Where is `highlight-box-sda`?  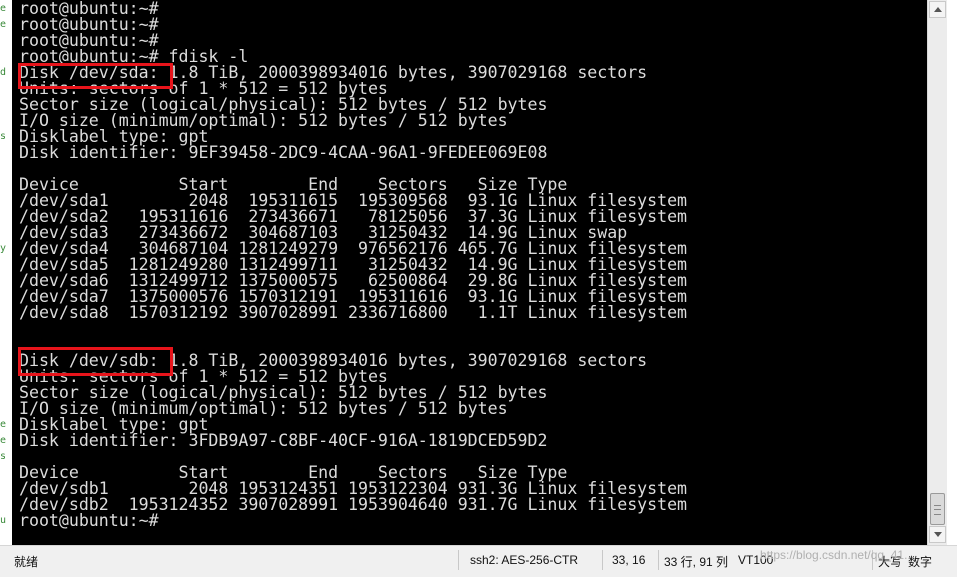 highlight-box-sda is located at coordinates (95, 76).